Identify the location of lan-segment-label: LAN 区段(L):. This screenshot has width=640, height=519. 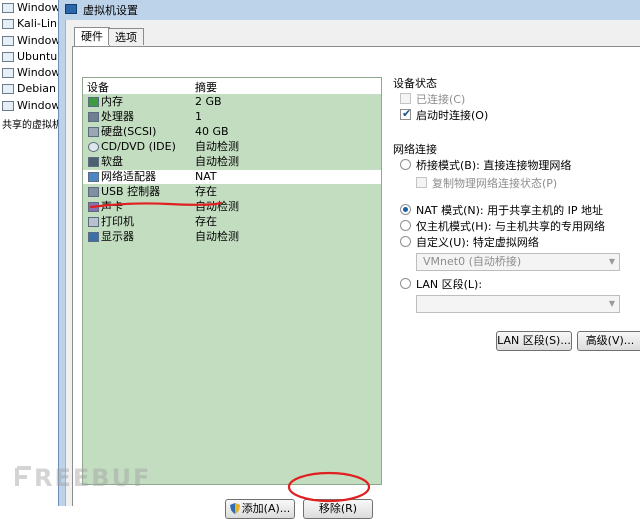
(449, 284).